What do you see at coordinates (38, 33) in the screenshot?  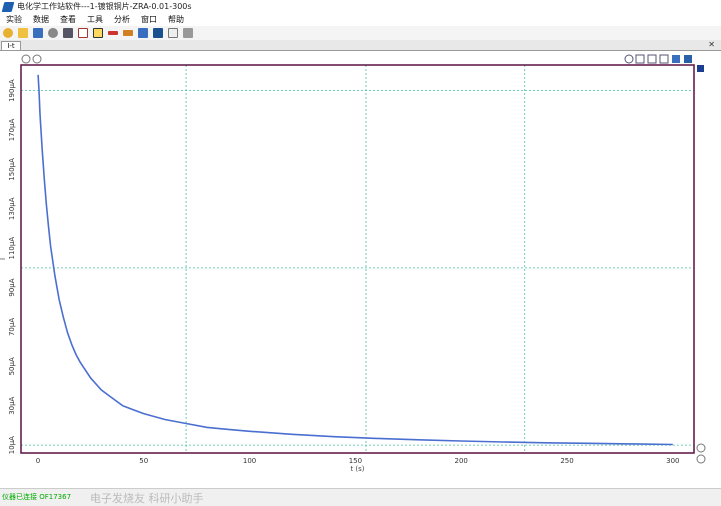 I see `save-icon` at bounding box center [38, 33].